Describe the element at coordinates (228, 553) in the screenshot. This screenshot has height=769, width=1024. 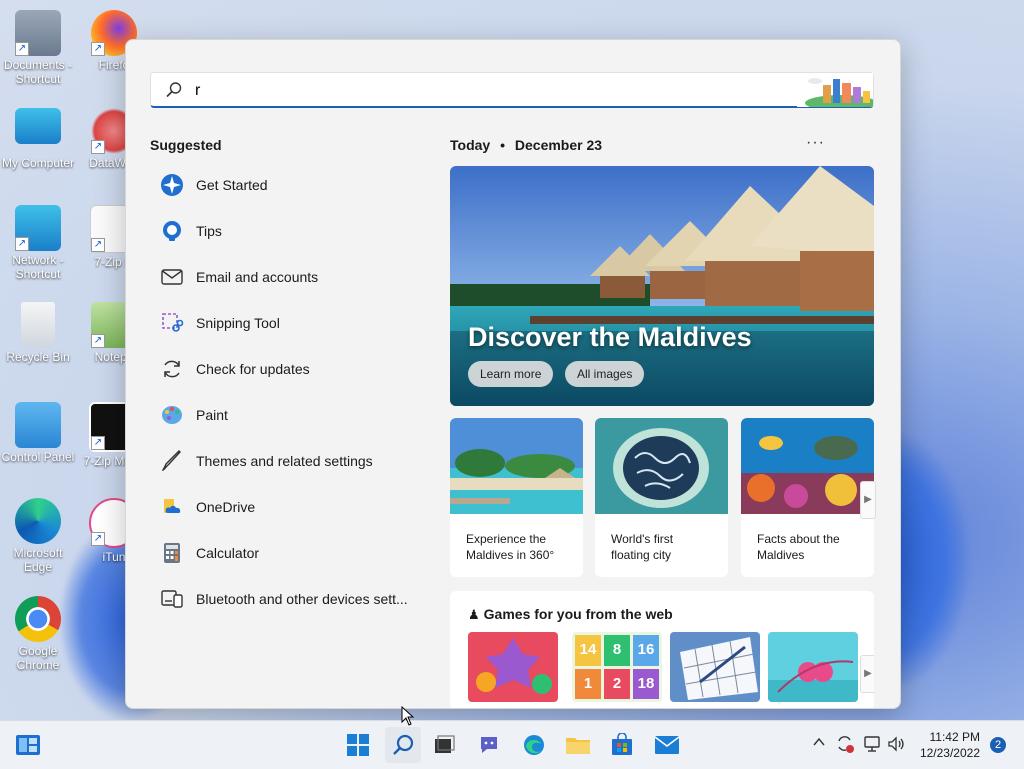
I see `suggested-item-label: Calculator` at that location.